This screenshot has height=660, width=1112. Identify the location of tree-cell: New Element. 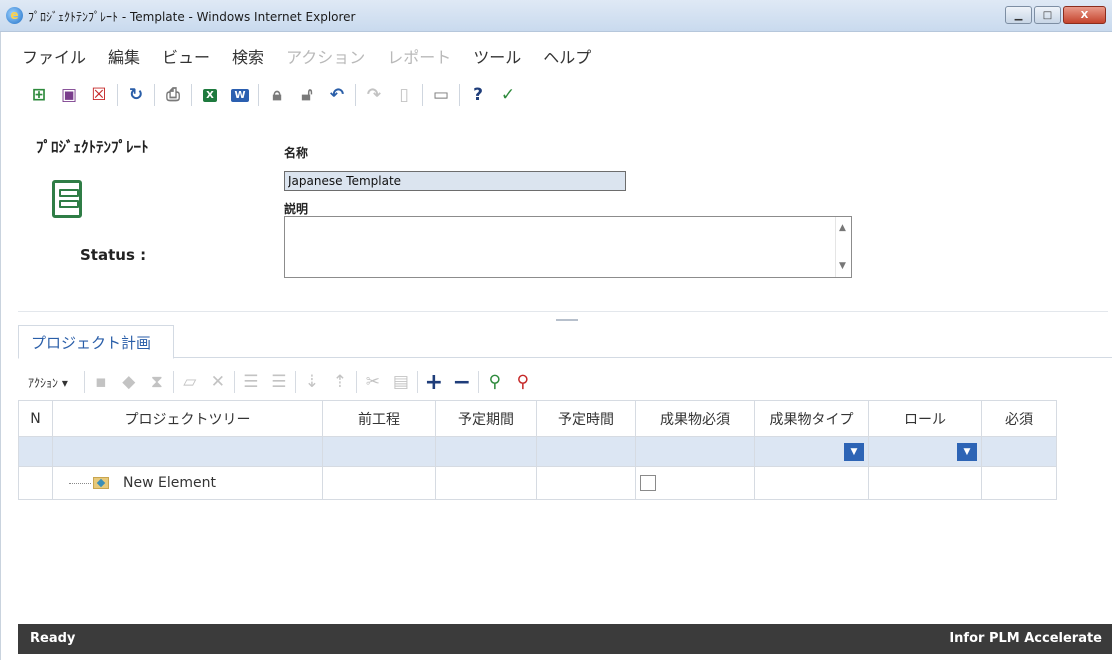
(187, 483).